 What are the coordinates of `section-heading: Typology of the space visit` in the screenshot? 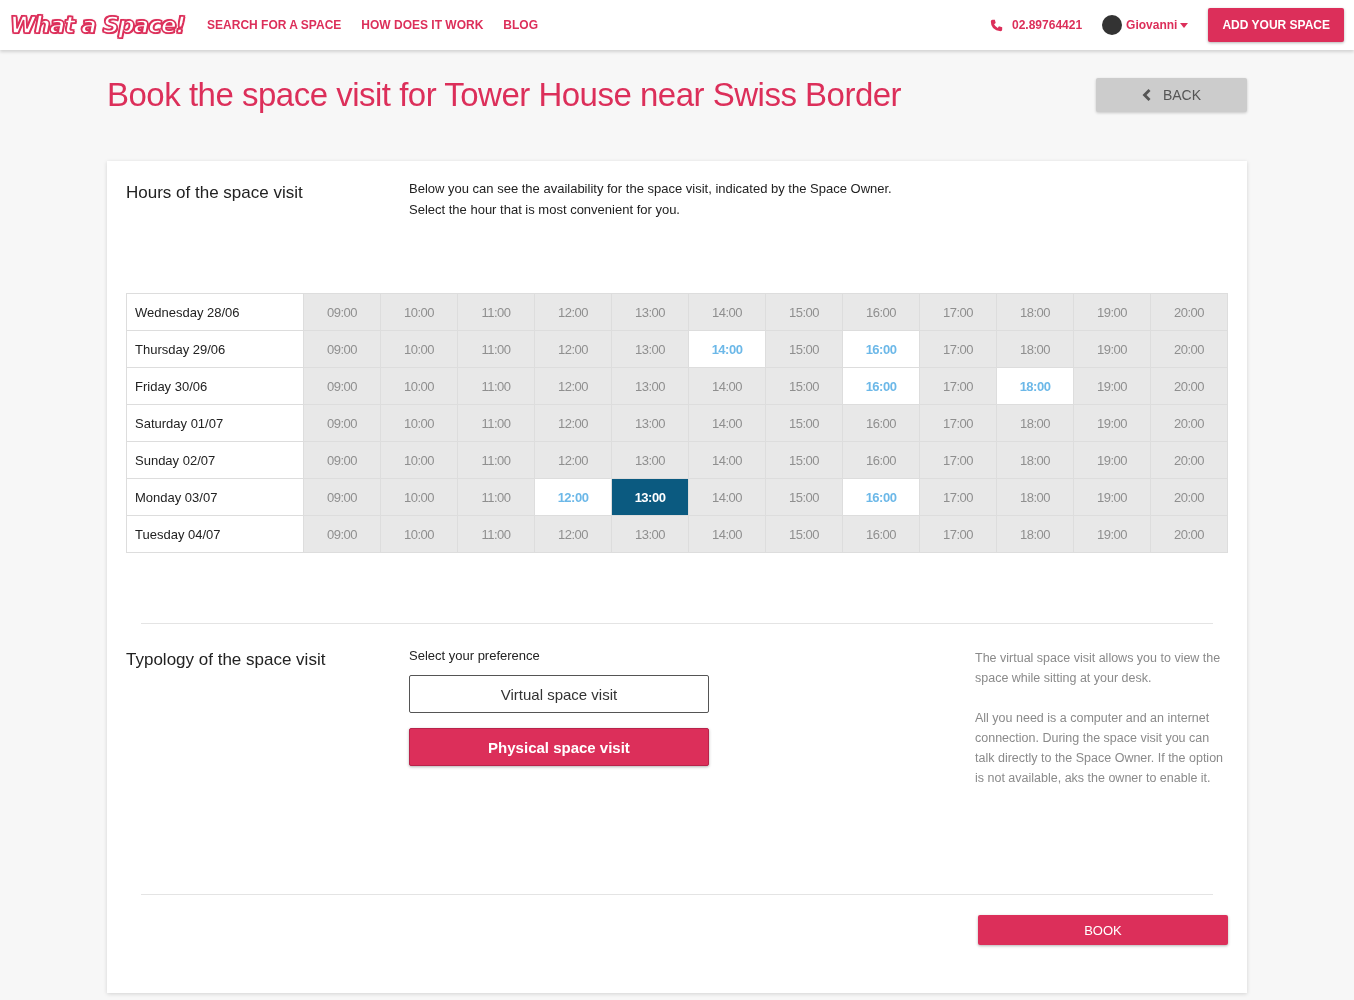 It's located at (226, 660).